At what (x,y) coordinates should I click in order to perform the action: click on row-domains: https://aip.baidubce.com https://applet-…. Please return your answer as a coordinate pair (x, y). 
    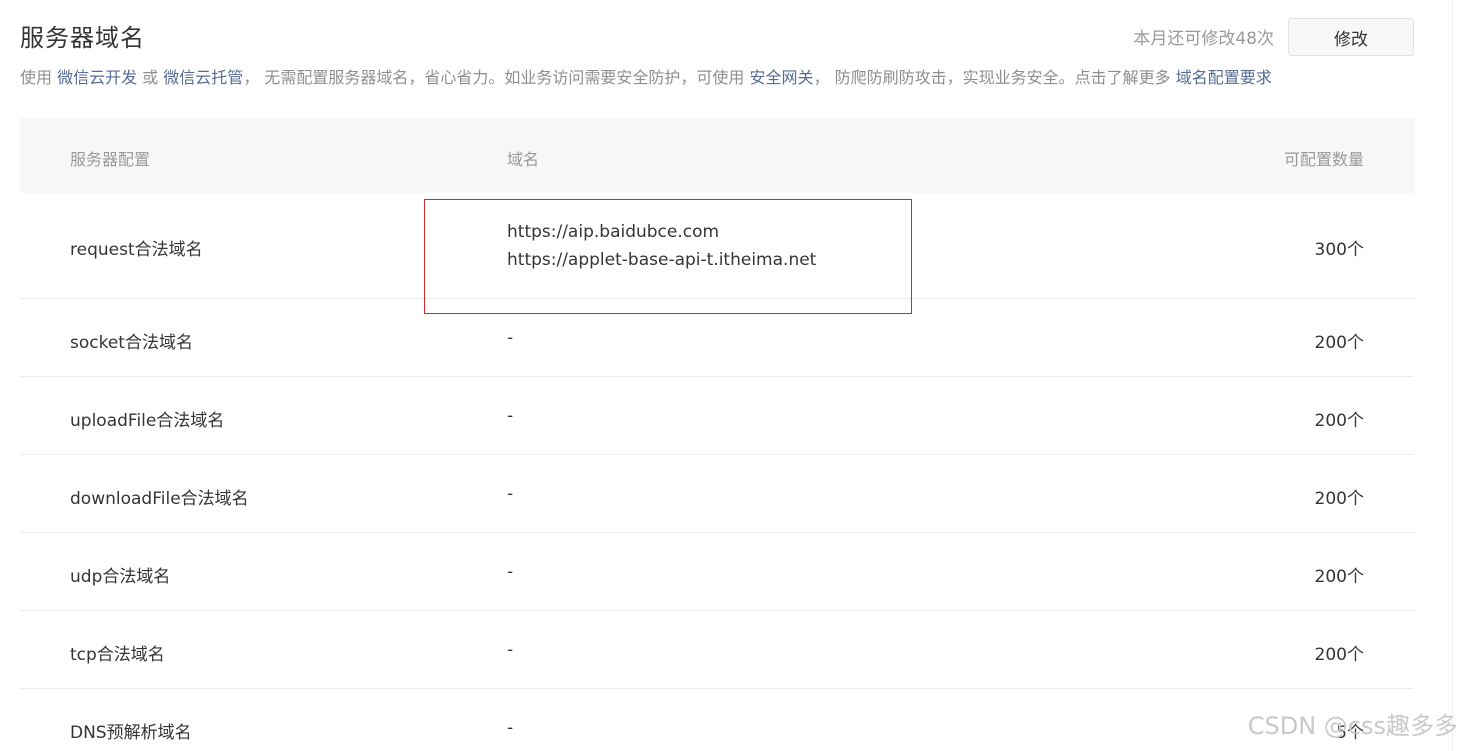
    Looking at the image, I should click on (661, 246).